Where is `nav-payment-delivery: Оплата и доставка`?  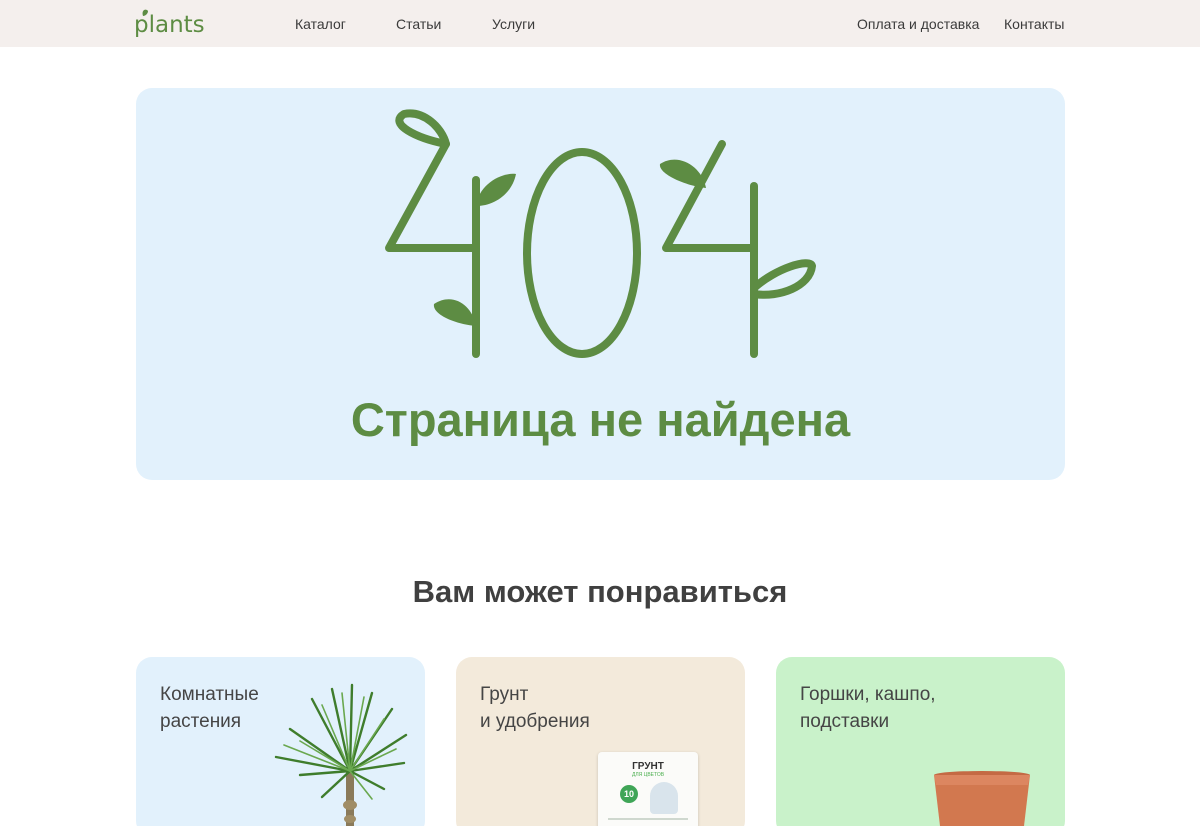
nav-payment-delivery: Оплата и доставка is located at coordinates (918, 24).